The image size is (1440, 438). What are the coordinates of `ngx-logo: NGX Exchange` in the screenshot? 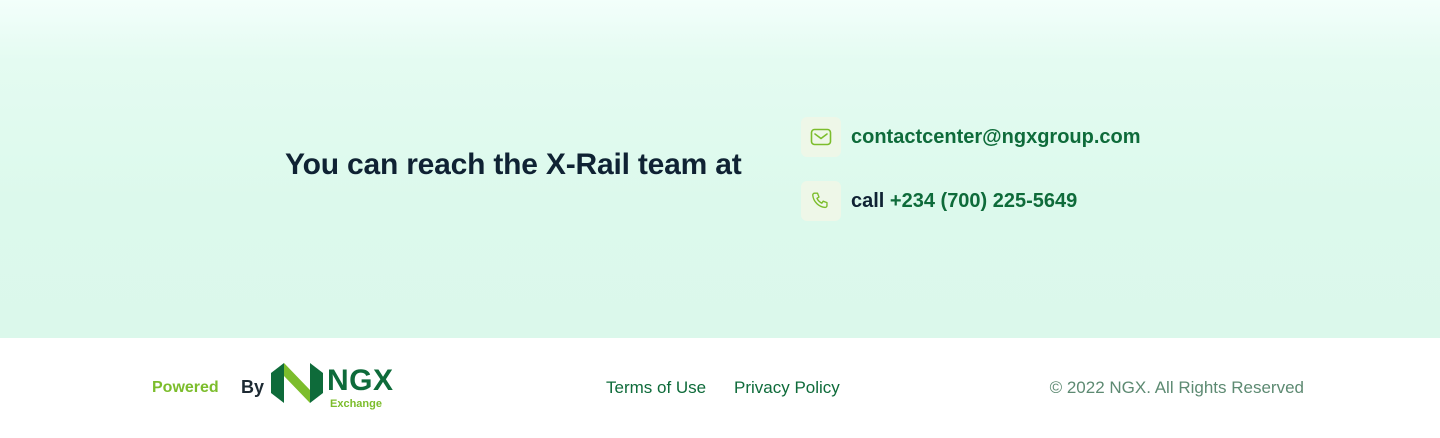 It's located at (338, 387).